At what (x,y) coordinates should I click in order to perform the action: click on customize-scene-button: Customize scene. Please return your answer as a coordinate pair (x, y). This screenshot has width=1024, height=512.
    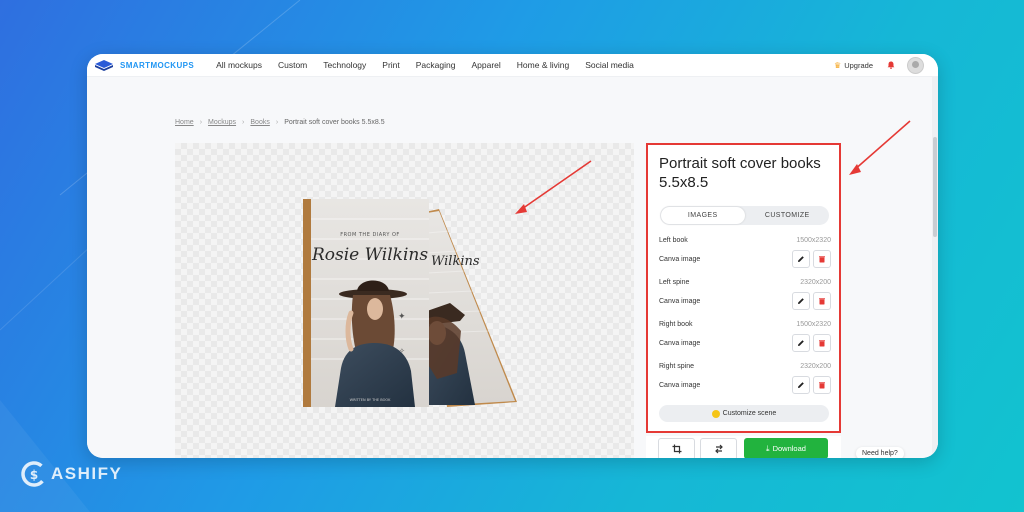
    Looking at the image, I should click on (744, 413).